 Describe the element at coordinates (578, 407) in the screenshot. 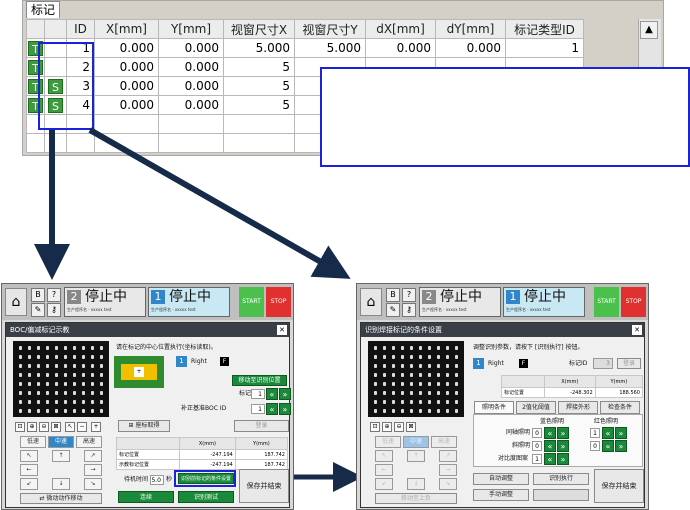

I see `tab-2: 焊接外形` at that location.